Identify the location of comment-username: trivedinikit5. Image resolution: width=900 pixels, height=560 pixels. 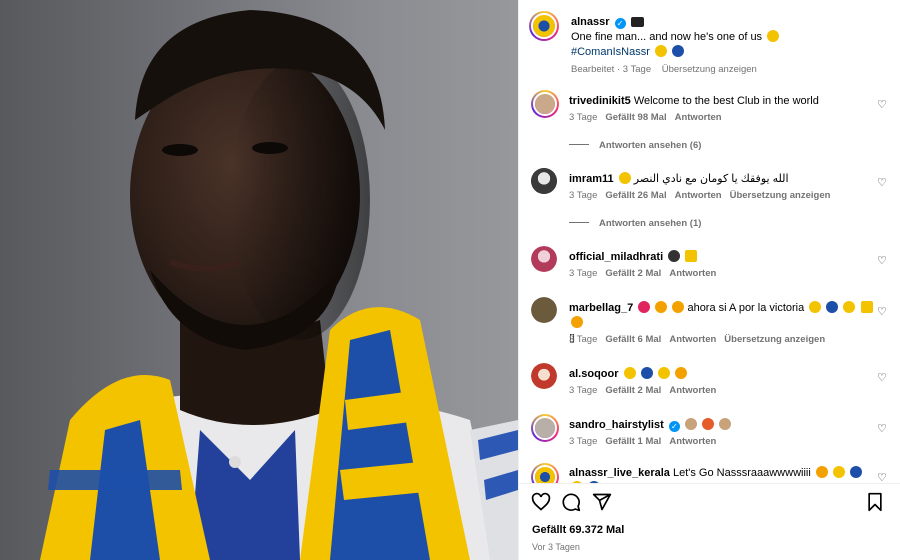
(600, 101).